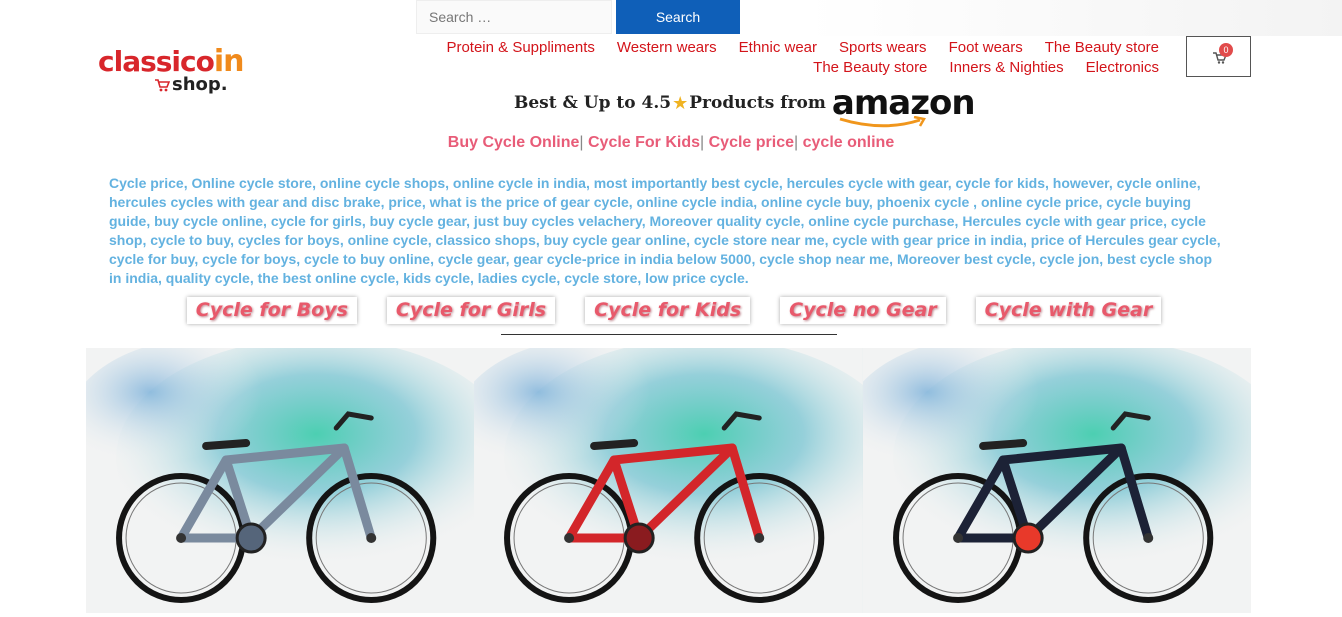  I want to click on nav-item-inners-nighties: Inners & Nighties, so click(1006, 68).